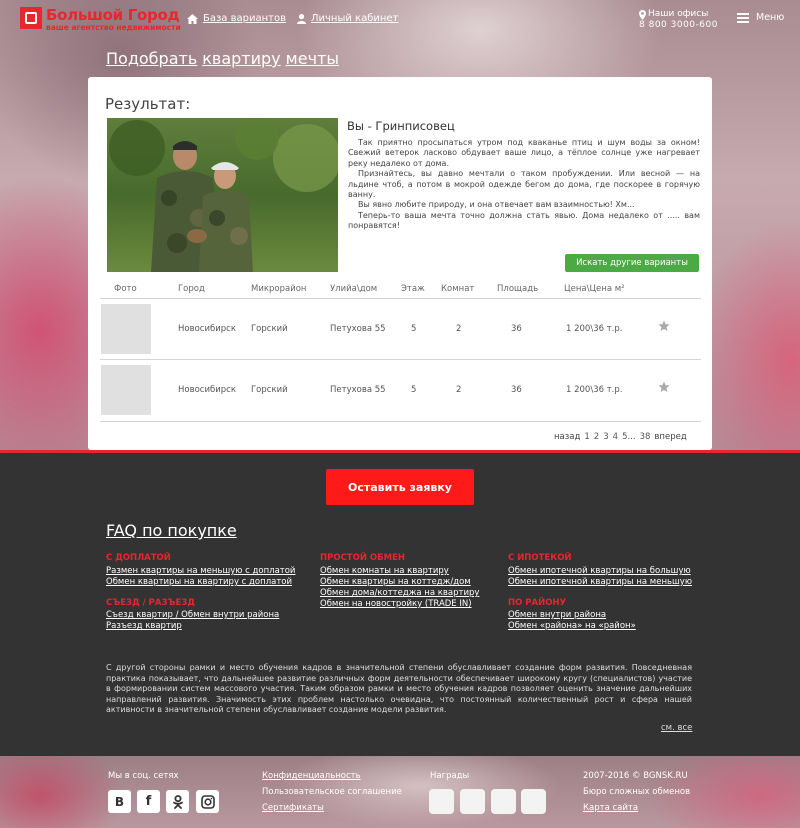 The image size is (800, 828). What do you see at coordinates (414, 329) in the screenshot?
I see `cell-floor: 5` at bounding box center [414, 329].